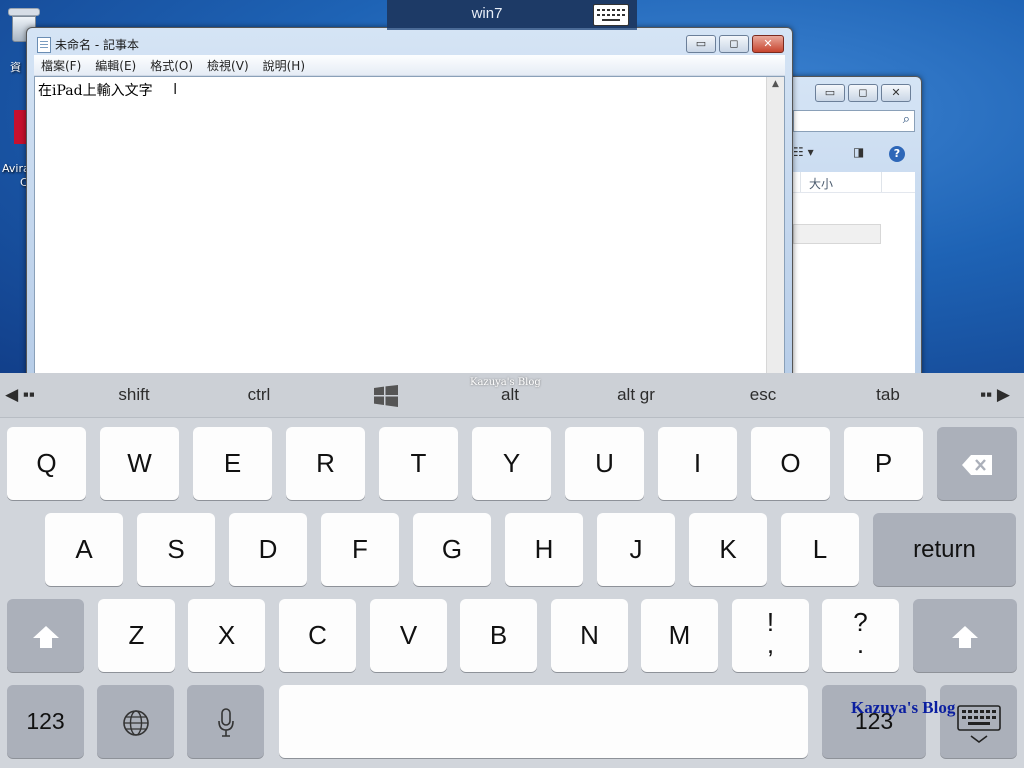 This screenshot has height=768, width=1024. I want to click on key-b: B, so click(498, 635).